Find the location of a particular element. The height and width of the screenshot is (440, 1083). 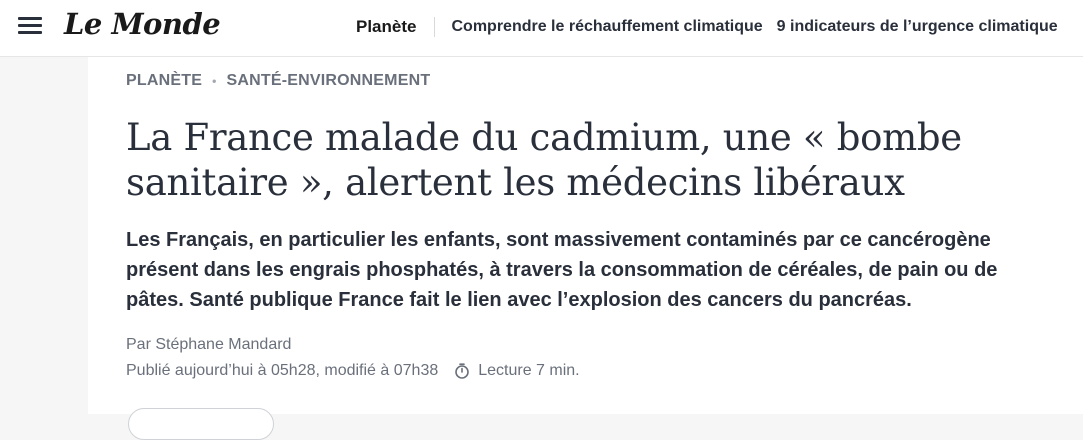

le-monde-logo: Le Monde is located at coordinates (142, 24).